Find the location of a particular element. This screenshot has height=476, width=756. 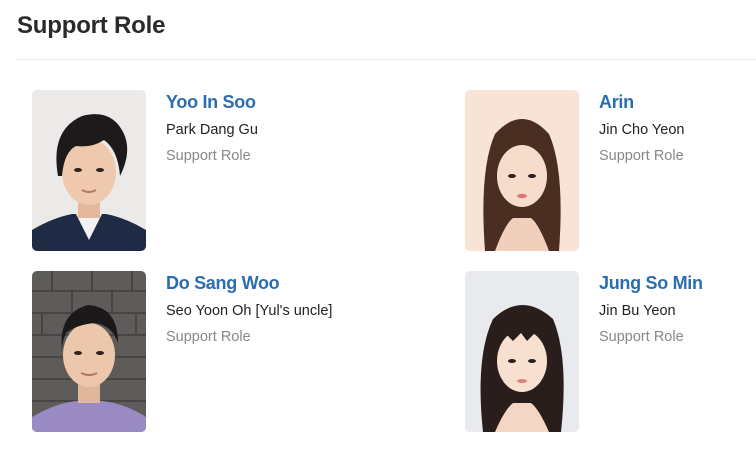

character-name: Jin Bu Yeon is located at coordinates (637, 311).